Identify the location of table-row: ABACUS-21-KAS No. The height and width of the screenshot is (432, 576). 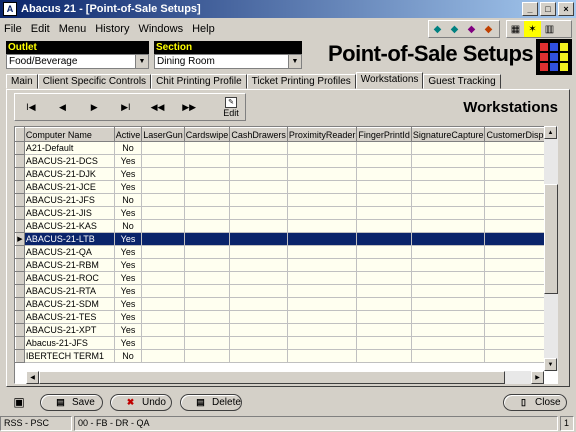
(286, 226).